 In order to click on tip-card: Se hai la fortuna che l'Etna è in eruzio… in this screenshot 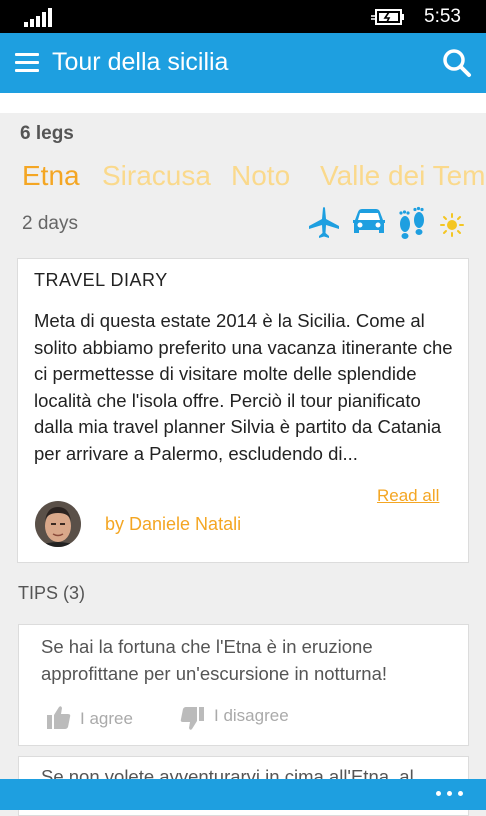, I will do `click(243, 685)`.